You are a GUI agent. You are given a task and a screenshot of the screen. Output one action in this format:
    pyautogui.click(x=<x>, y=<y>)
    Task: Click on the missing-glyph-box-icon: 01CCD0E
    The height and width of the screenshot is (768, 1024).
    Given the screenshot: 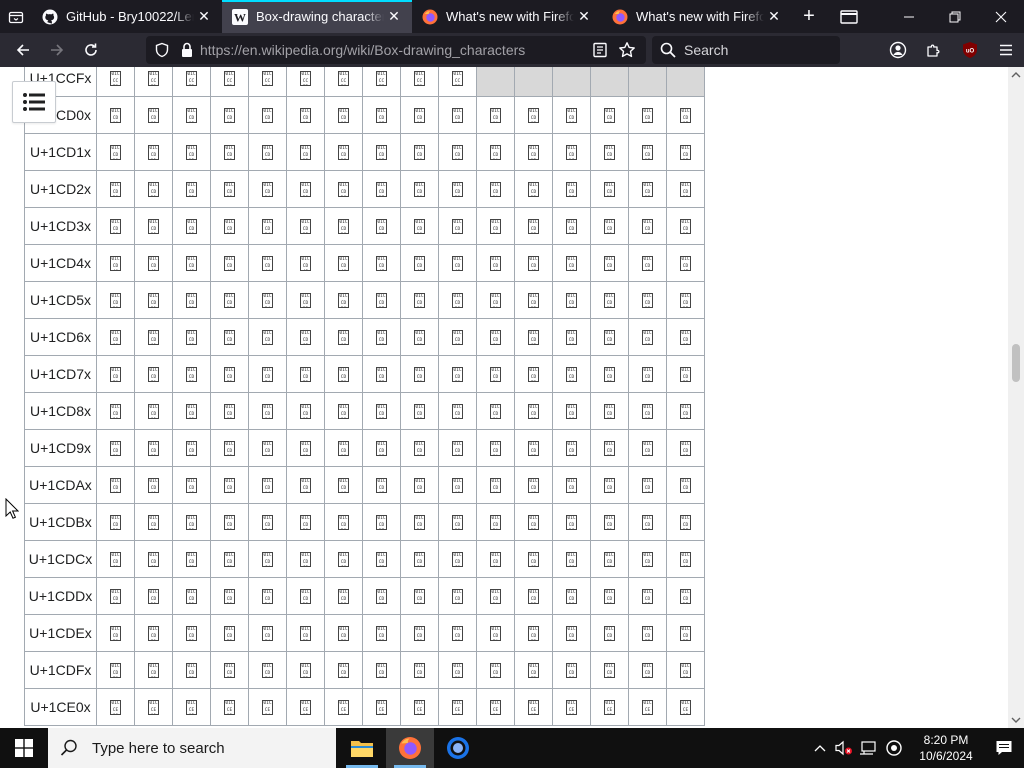 What is the action you would take?
    pyautogui.click(x=647, y=116)
    